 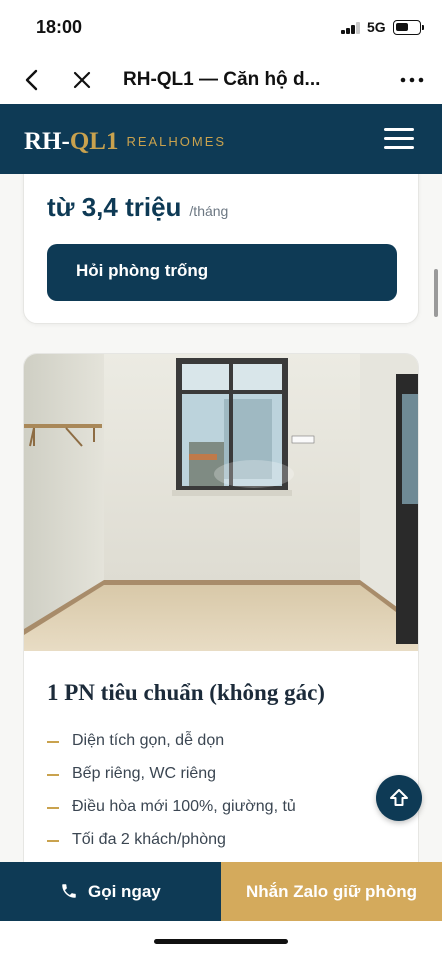 I want to click on feature-item: Tối đa 2 khách/phòng, so click(x=171, y=846).